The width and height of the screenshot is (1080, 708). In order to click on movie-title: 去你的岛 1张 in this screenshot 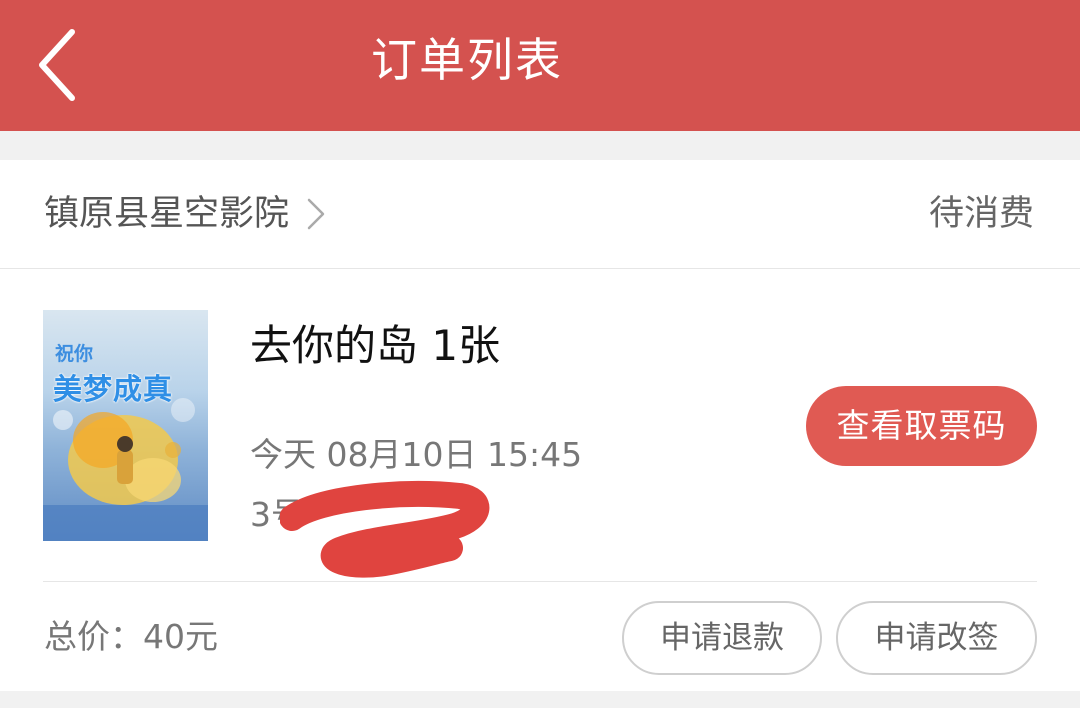, I will do `click(375, 345)`.